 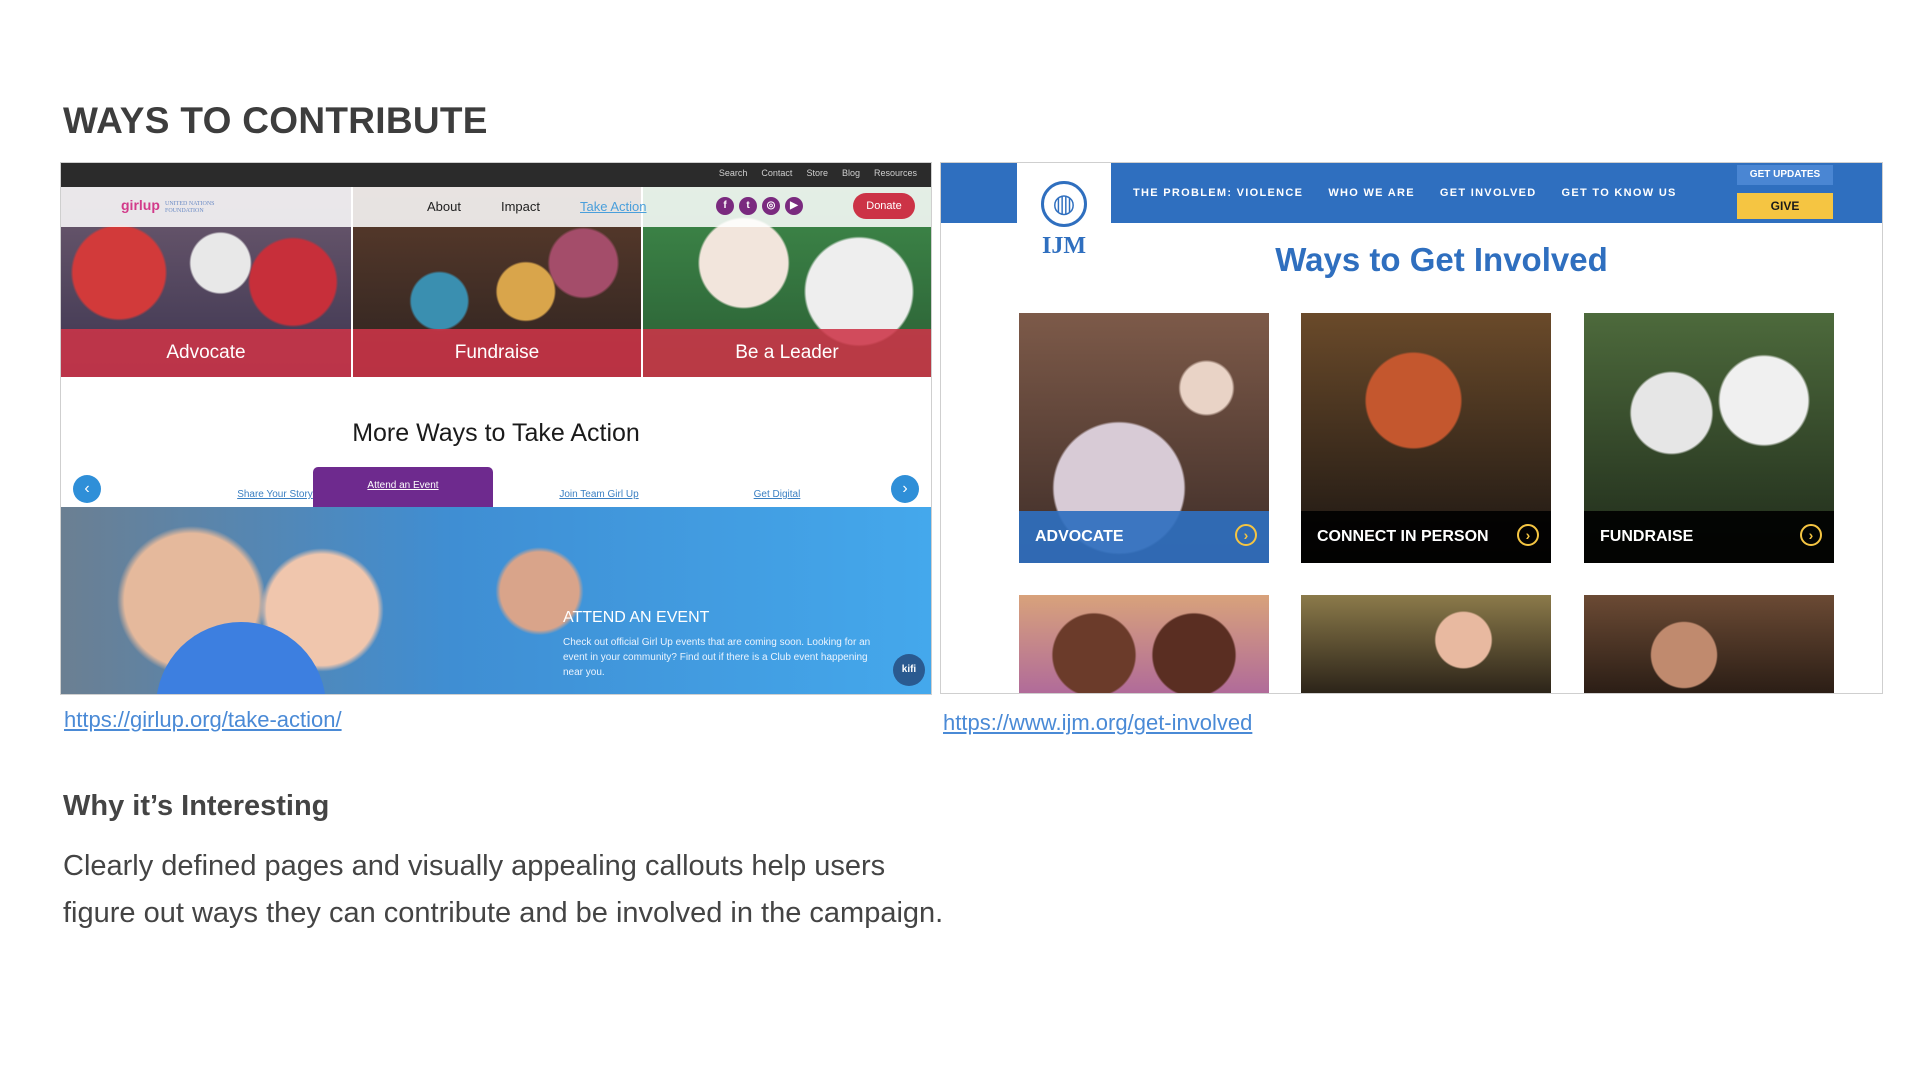 What do you see at coordinates (1441, 259) in the screenshot?
I see `ijm-page-title: Ways to Get Involved` at bounding box center [1441, 259].